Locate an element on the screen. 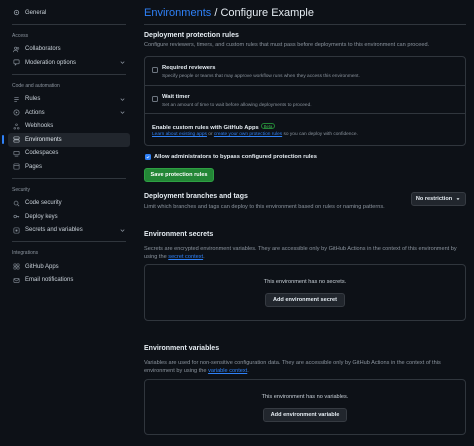 Image resolution: width=474 pixels, height=446 pixels. sidebar-item-secrets-variables: Secrets and variables is located at coordinates (69, 231).